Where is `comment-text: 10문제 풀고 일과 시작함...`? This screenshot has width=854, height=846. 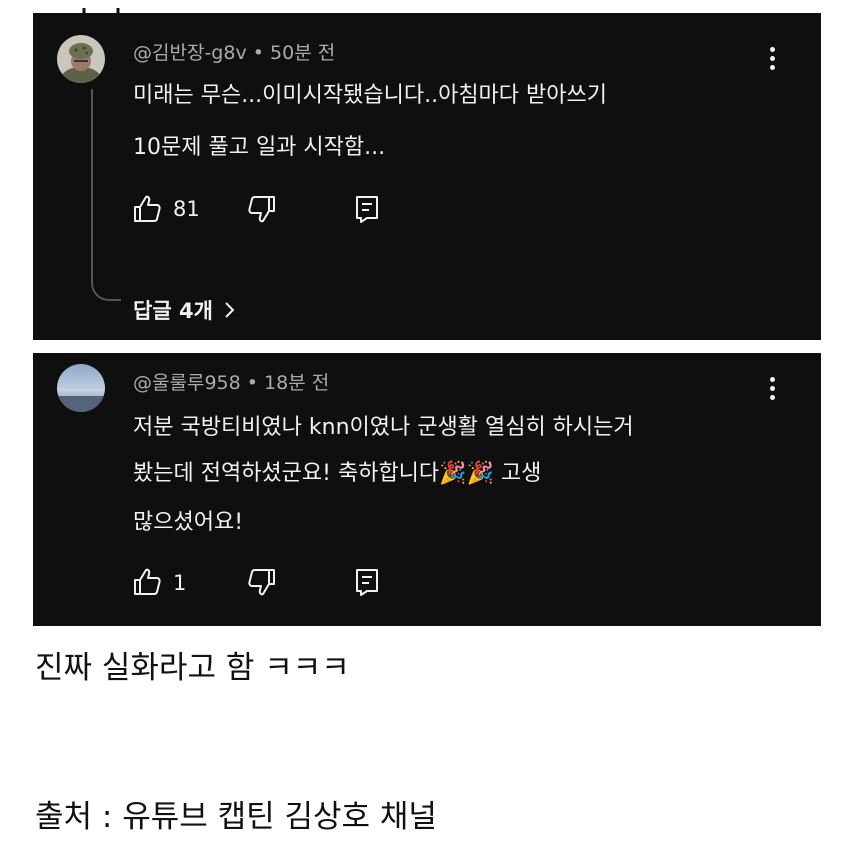
comment-text: 10문제 풀고 일과 시작함... is located at coordinates (259, 147).